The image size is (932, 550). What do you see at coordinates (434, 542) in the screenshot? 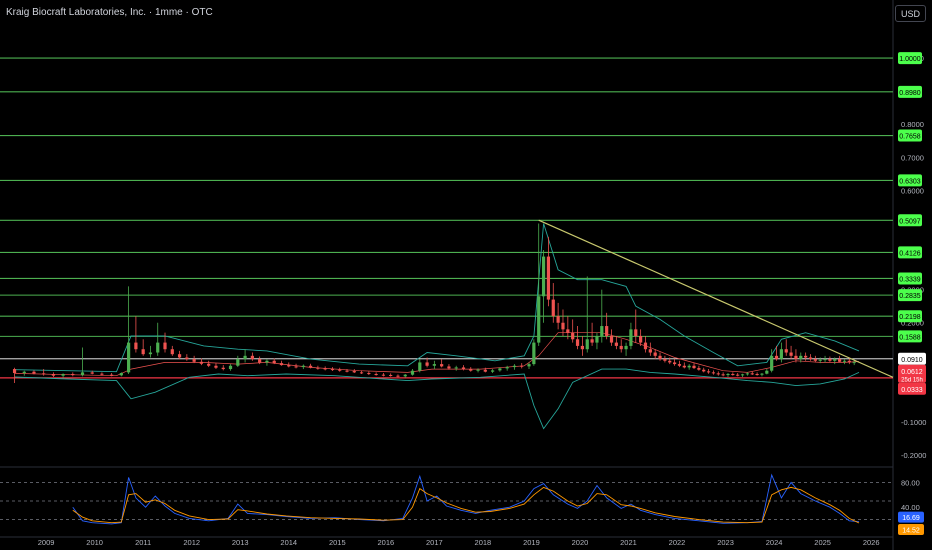
I see `x-tick-label: 2017` at bounding box center [434, 542].